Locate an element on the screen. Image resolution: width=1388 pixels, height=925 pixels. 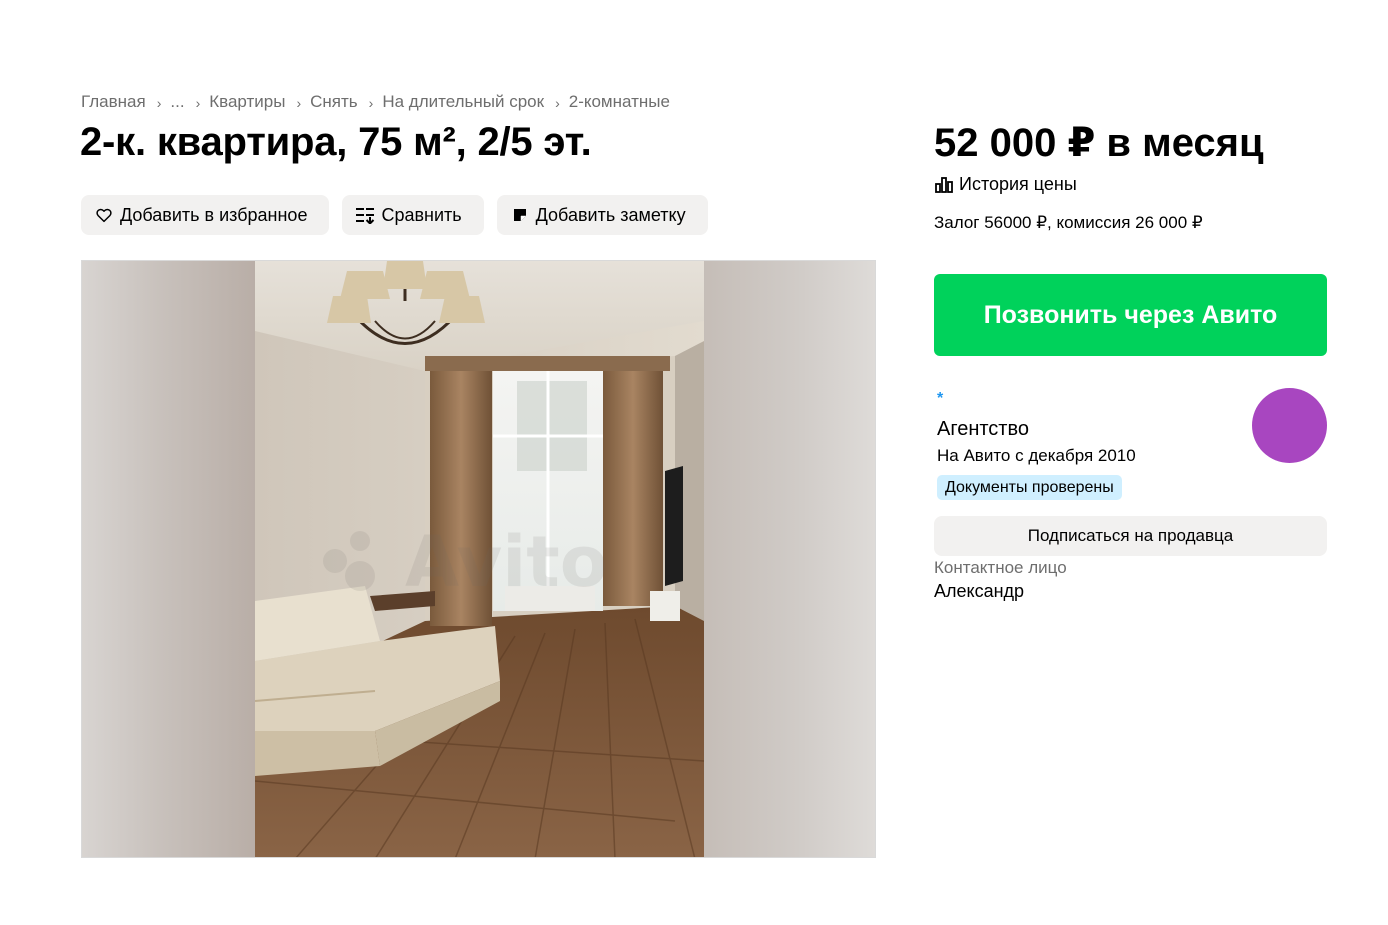
price: 52 000 ₽ в месяц is located at coordinates (1099, 143).